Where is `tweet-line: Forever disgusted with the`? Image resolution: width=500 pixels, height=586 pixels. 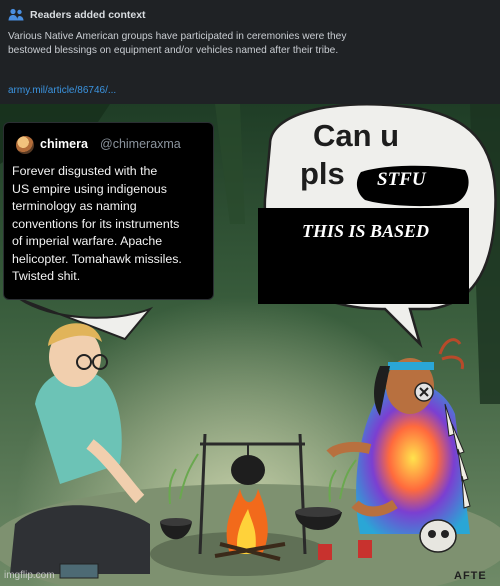
tweet-line: Forever disgusted with the is located at coordinates (85, 171).